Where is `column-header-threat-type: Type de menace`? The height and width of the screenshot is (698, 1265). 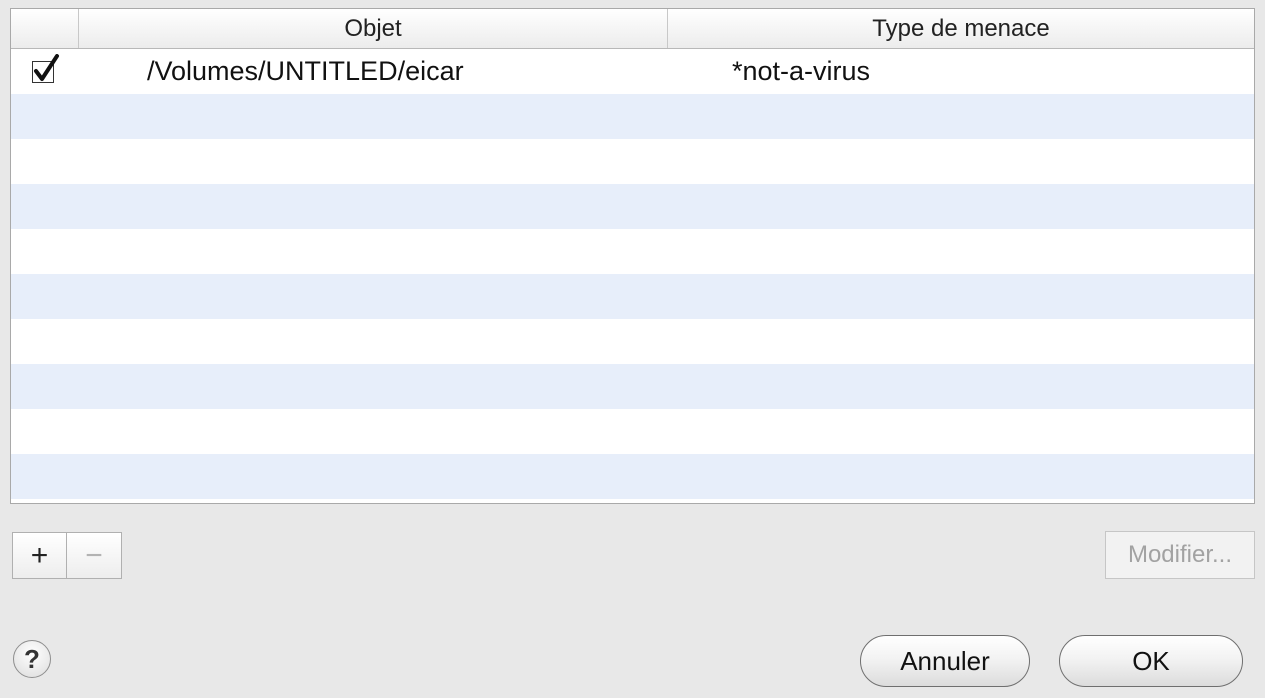
column-header-threat-type: Type de menace is located at coordinates (961, 28).